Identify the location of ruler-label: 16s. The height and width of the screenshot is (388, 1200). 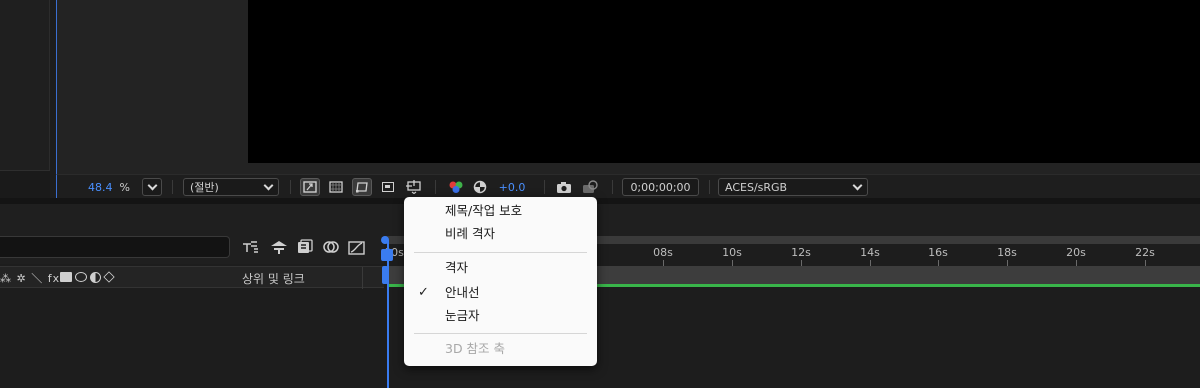
(938, 252).